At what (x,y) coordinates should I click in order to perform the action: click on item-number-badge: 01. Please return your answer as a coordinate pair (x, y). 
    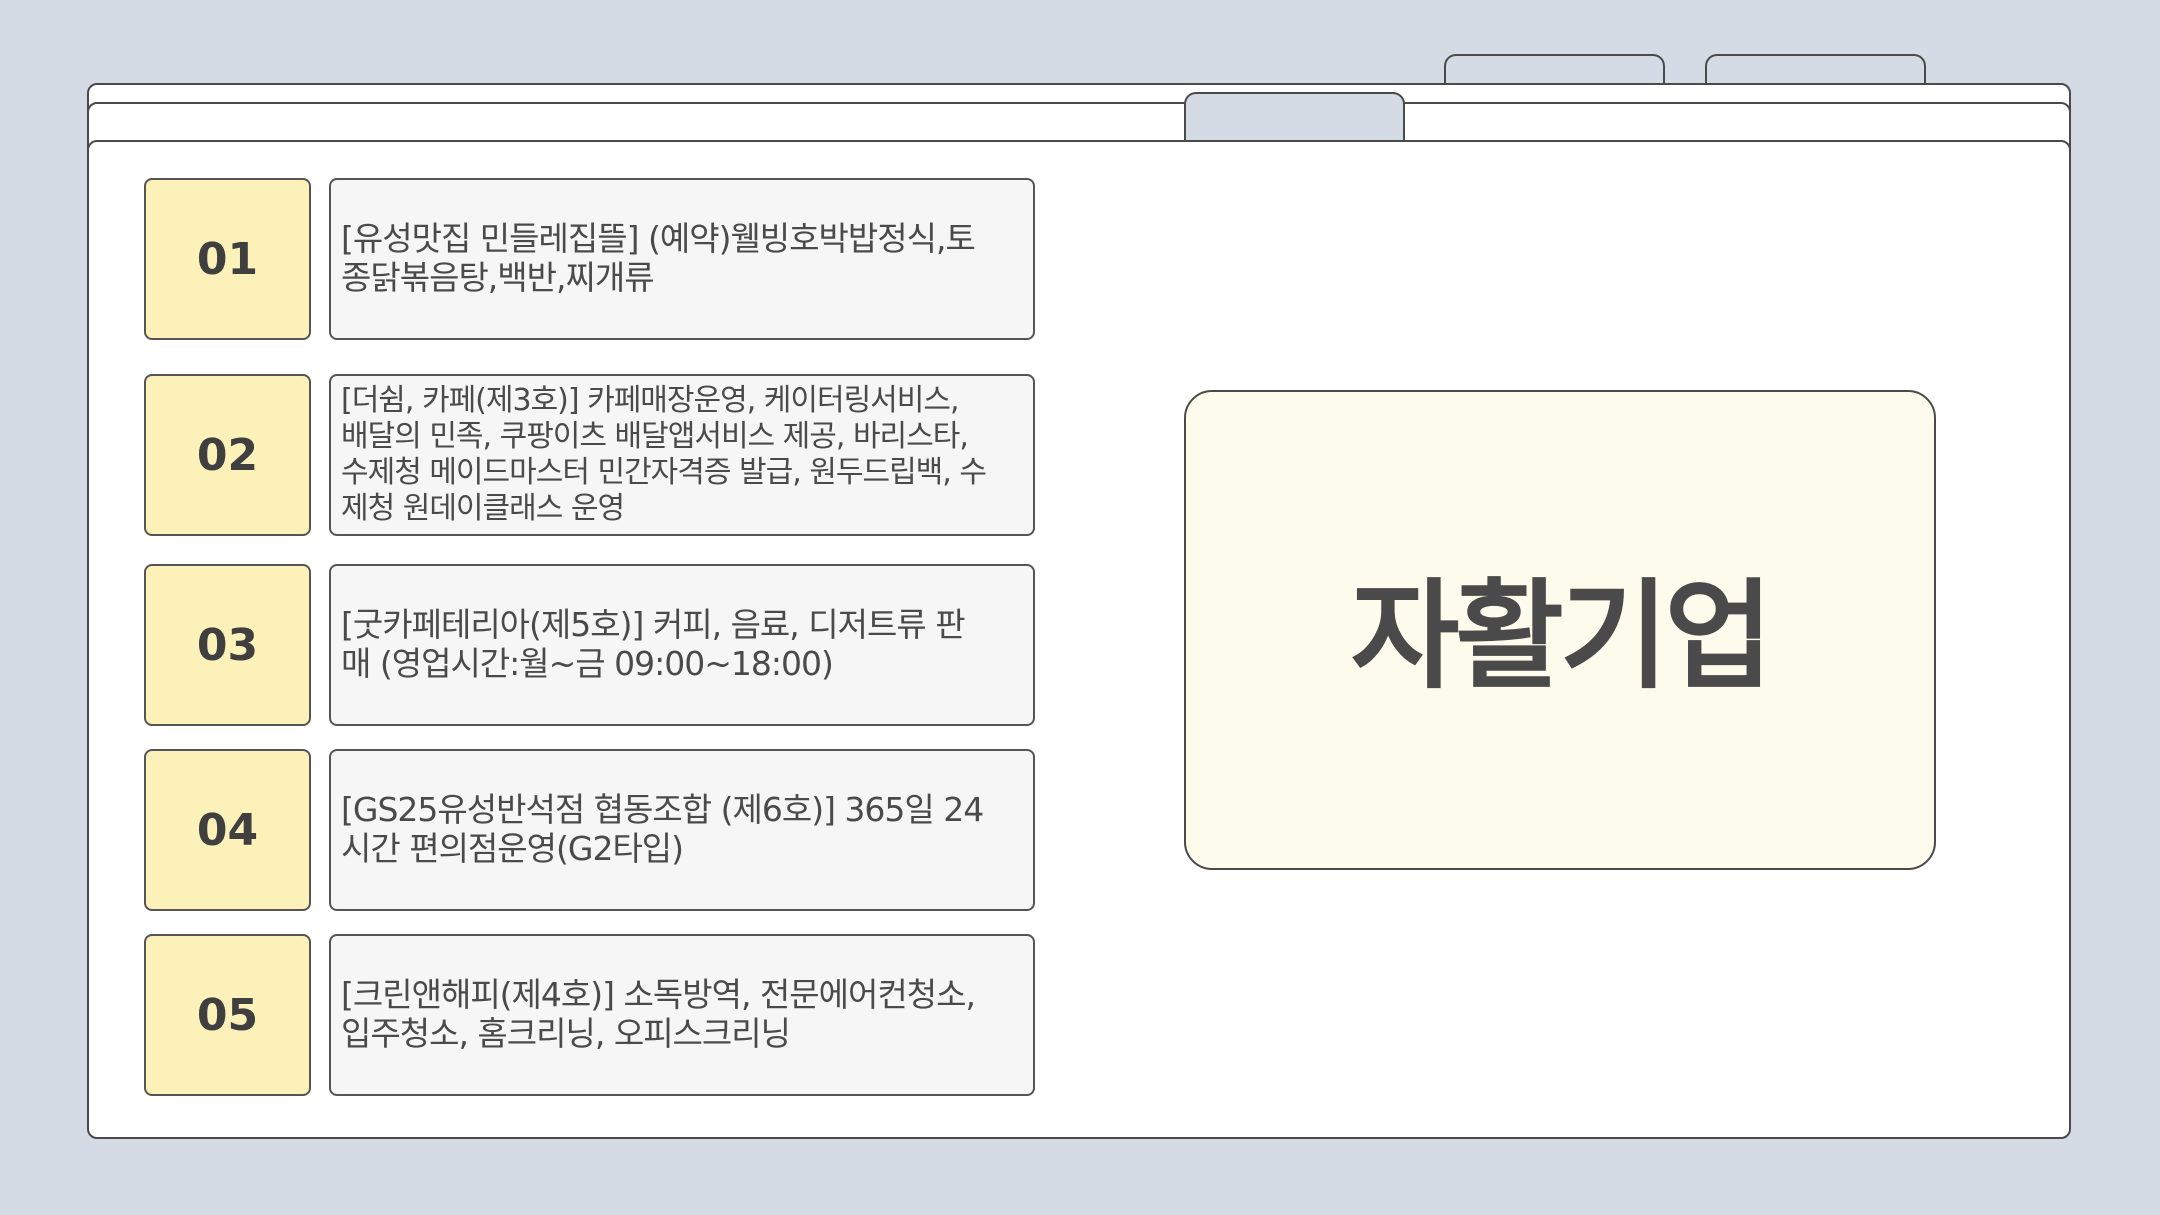
    Looking at the image, I should click on (227, 259).